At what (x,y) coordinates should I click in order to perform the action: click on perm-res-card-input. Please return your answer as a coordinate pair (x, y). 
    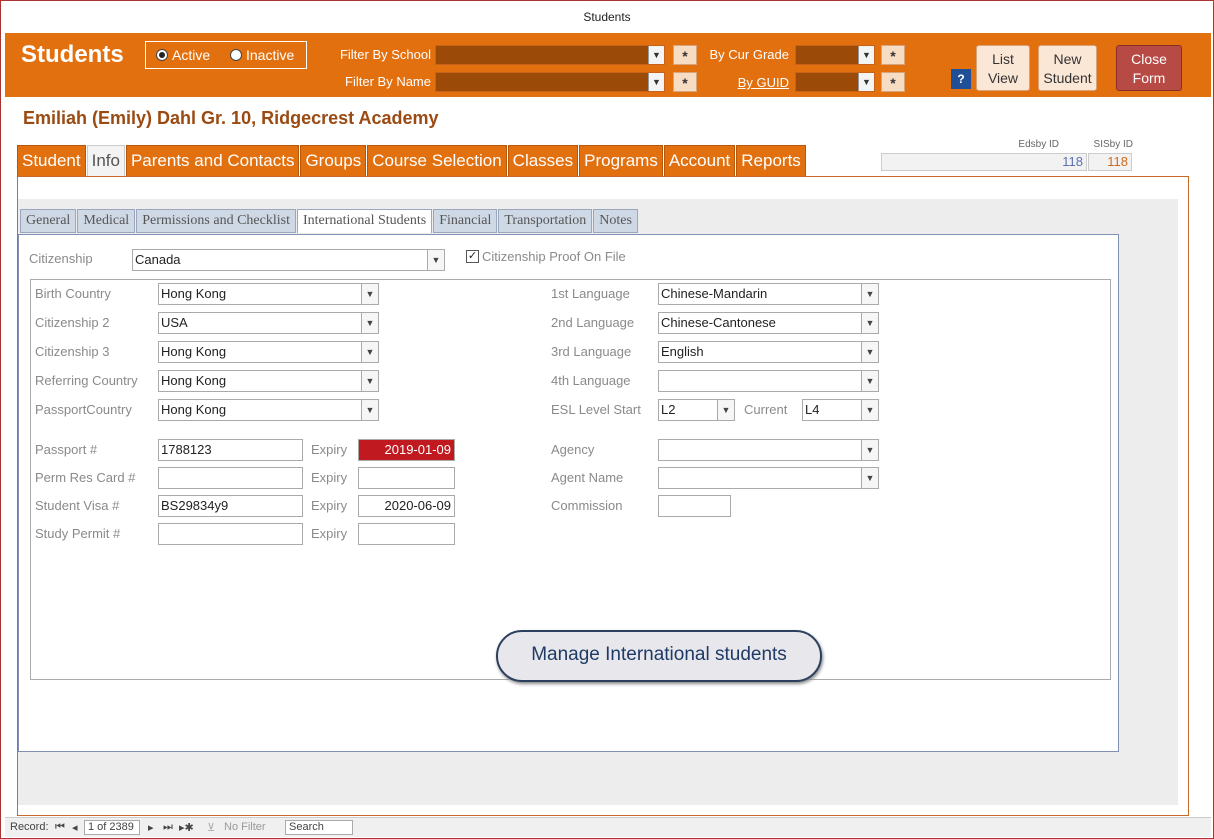
    Looking at the image, I should click on (230, 478).